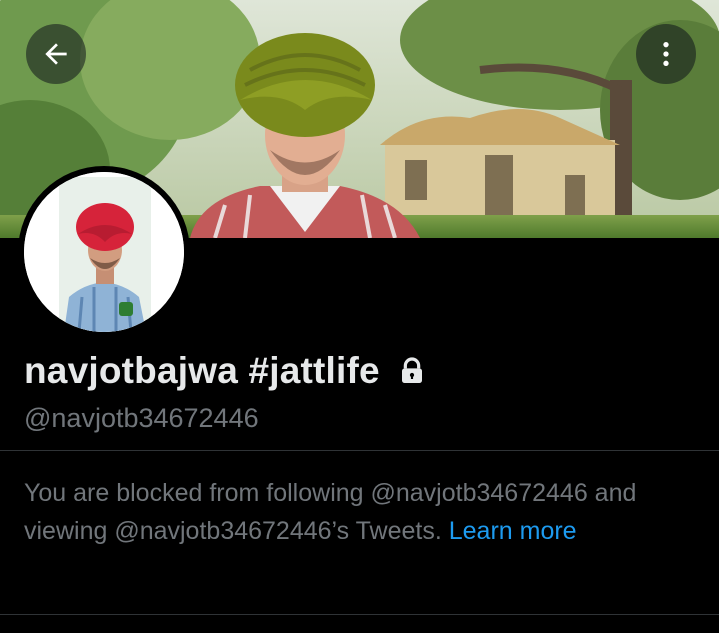 This screenshot has height=633, width=719. I want to click on avatar-photo, so click(104, 252).